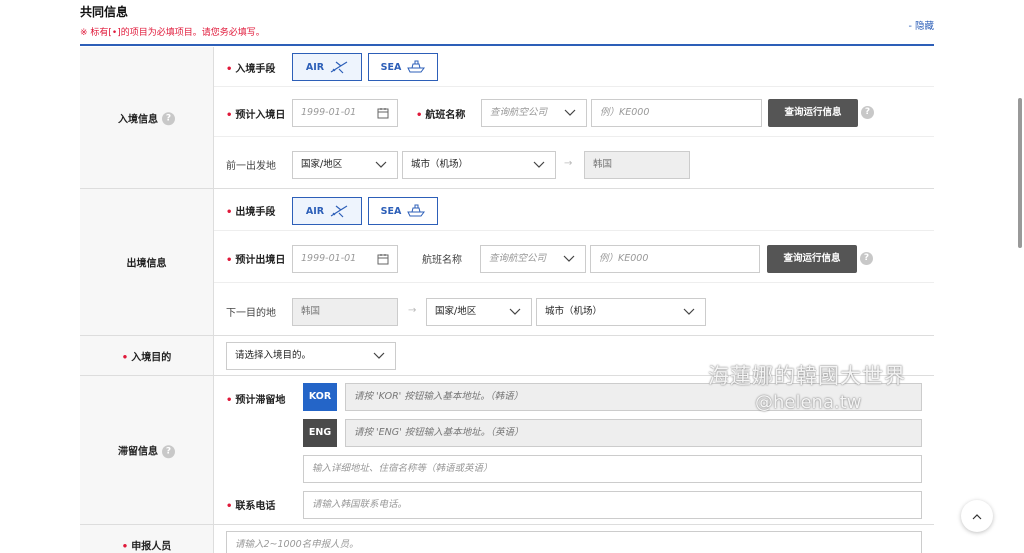 The height and width of the screenshot is (553, 1024). Describe the element at coordinates (445, 115) in the screenshot. I see `entry-flight-label: 航班名称` at that location.